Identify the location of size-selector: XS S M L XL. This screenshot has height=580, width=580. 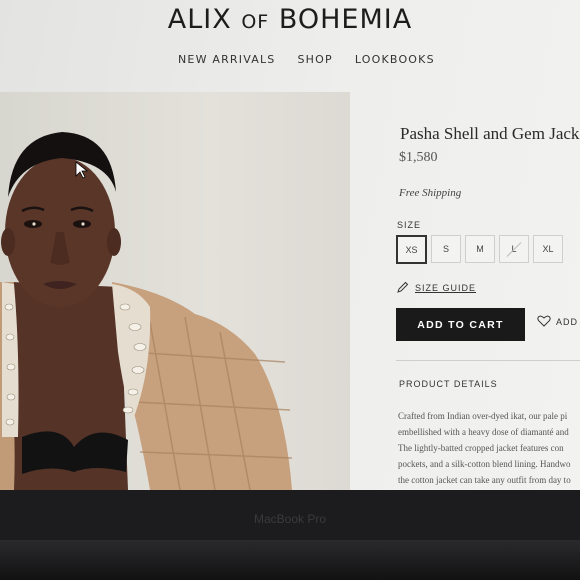
(479, 249).